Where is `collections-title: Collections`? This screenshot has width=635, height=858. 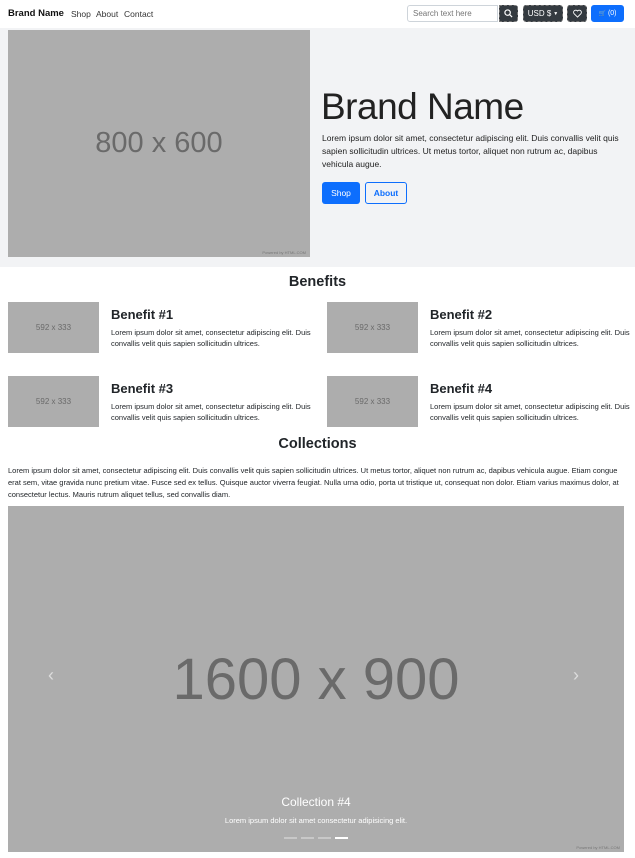
collections-title: Collections is located at coordinates (317, 444).